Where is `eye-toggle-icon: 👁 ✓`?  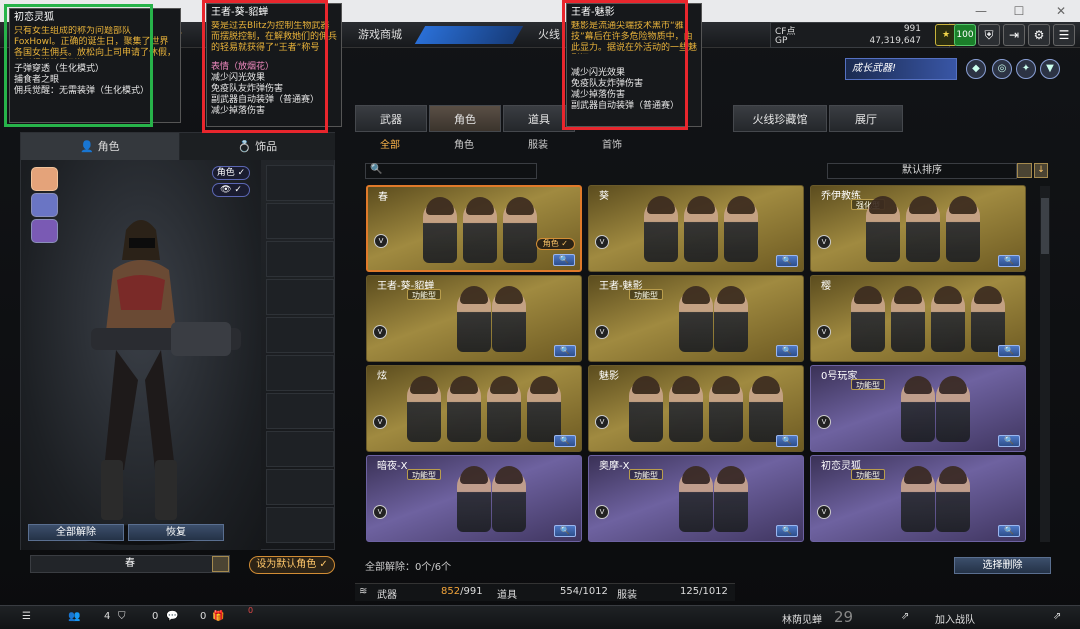 eye-toggle-icon: 👁 ✓ is located at coordinates (231, 190).